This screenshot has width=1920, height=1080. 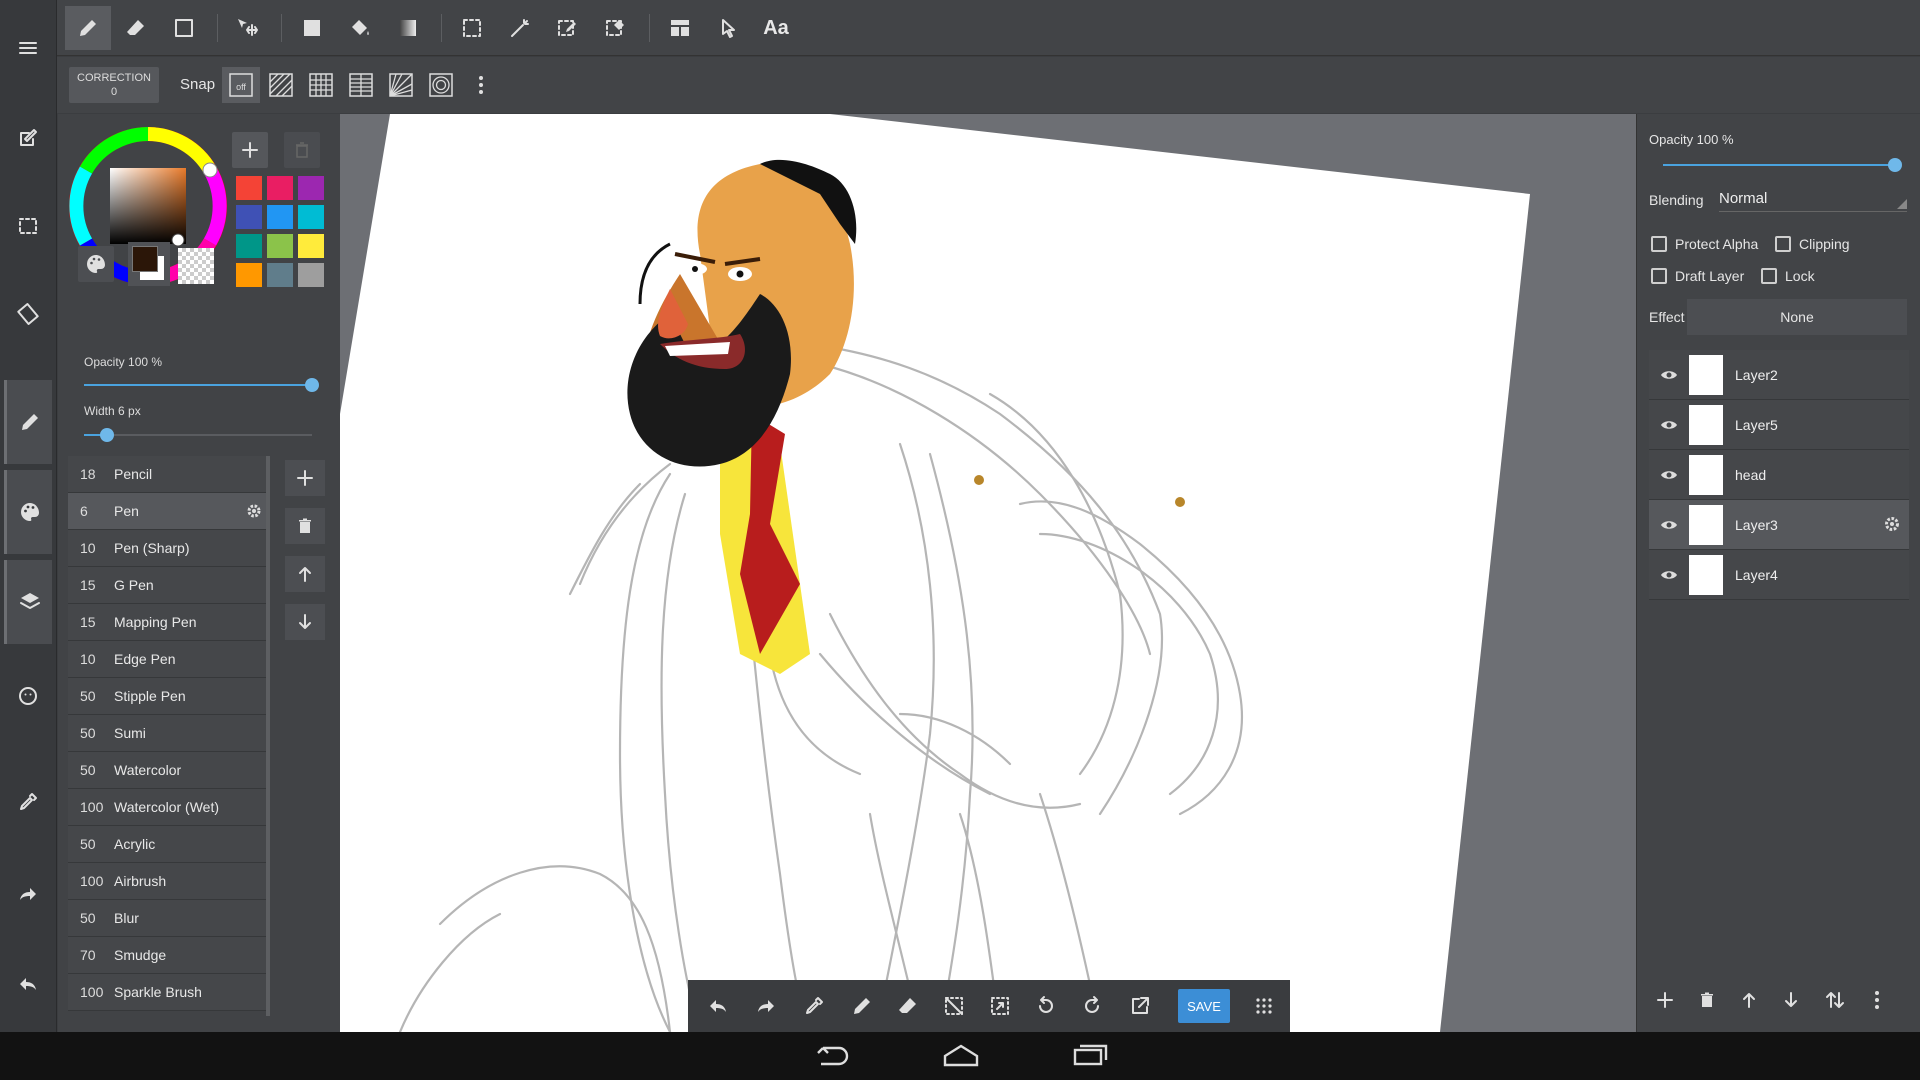 What do you see at coordinates (1779, 525) in the screenshot?
I see `layer-item: Layer3` at bounding box center [1779, 525].